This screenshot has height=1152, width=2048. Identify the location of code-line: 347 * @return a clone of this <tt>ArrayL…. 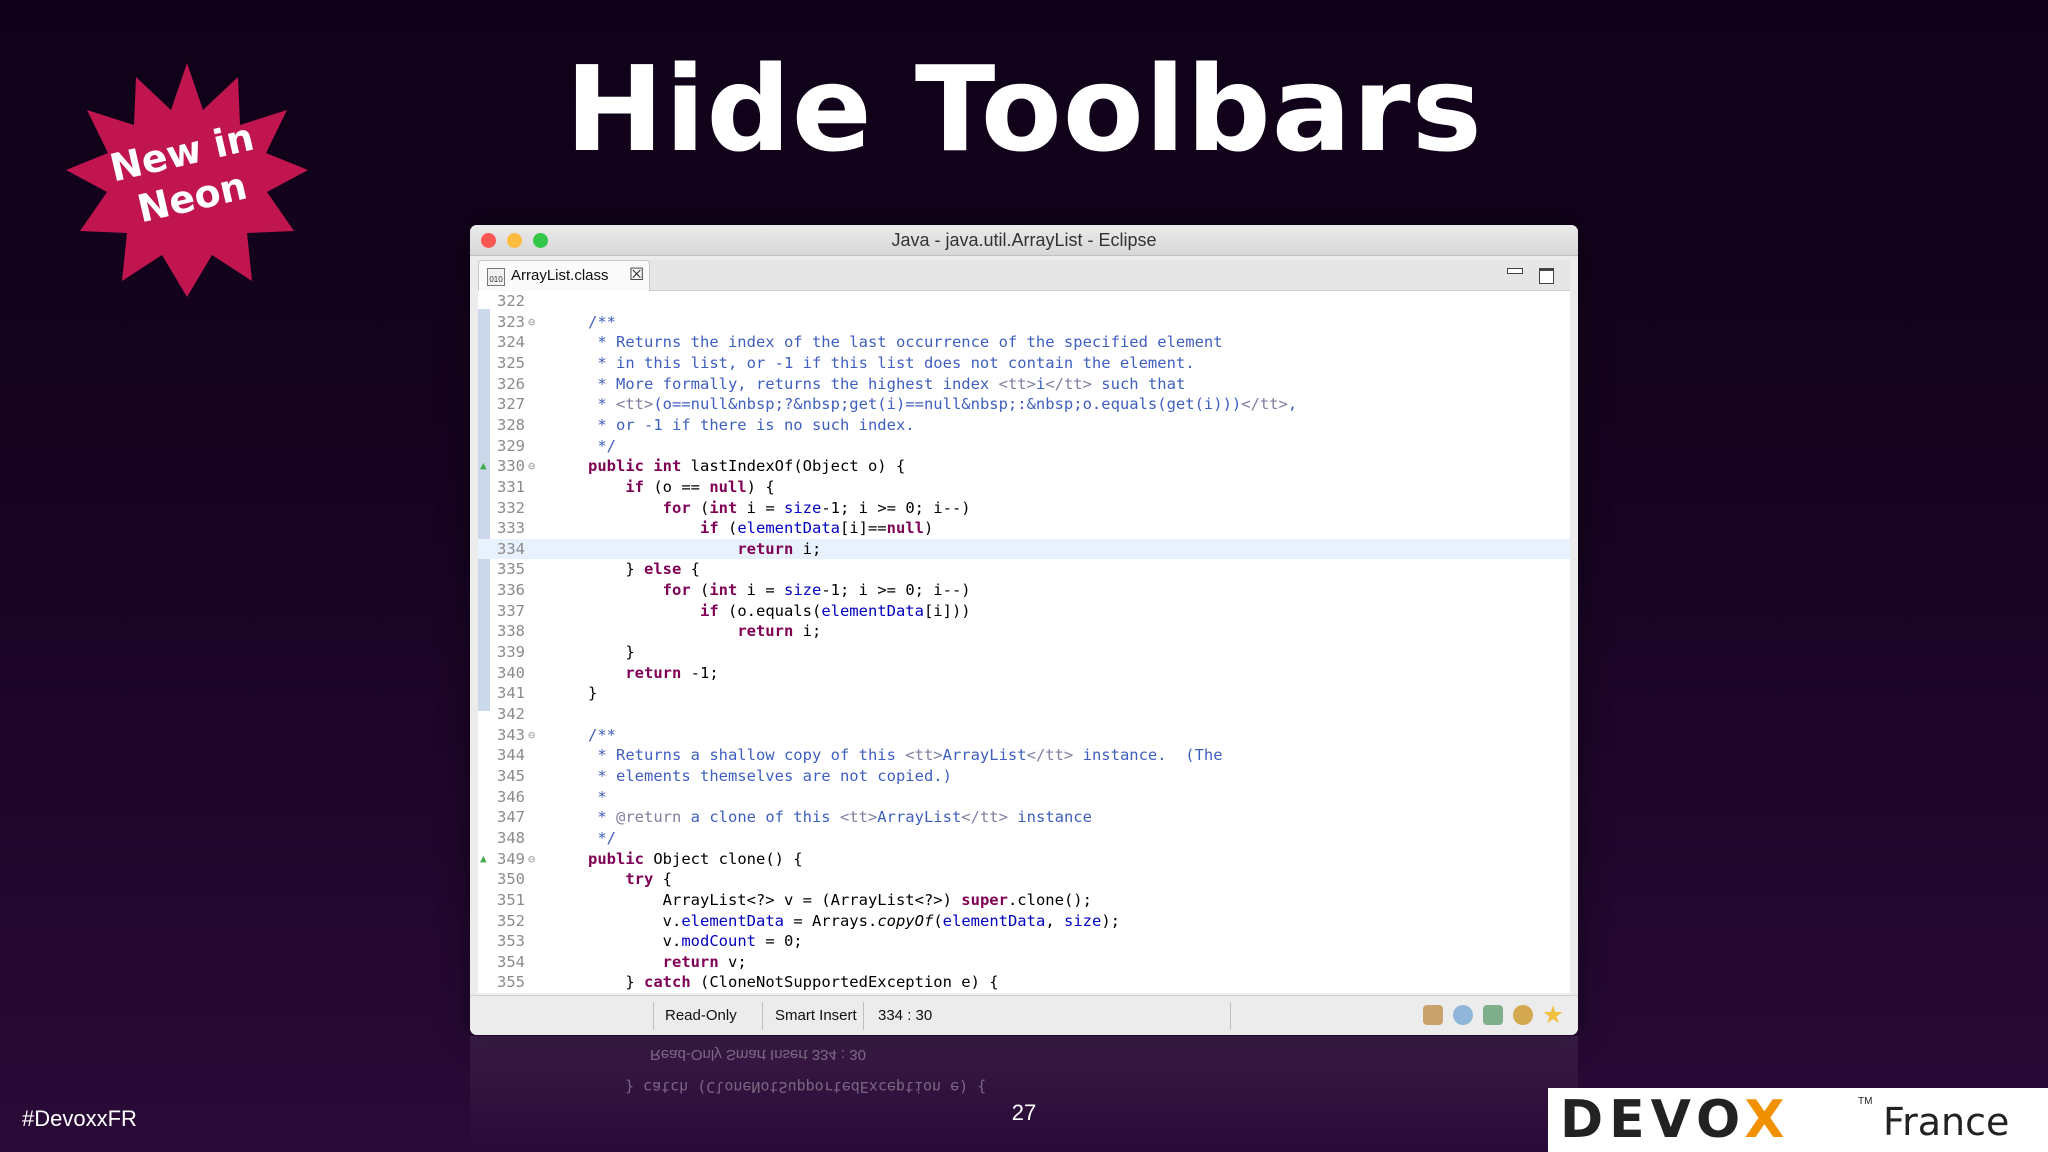
(1024, 817).